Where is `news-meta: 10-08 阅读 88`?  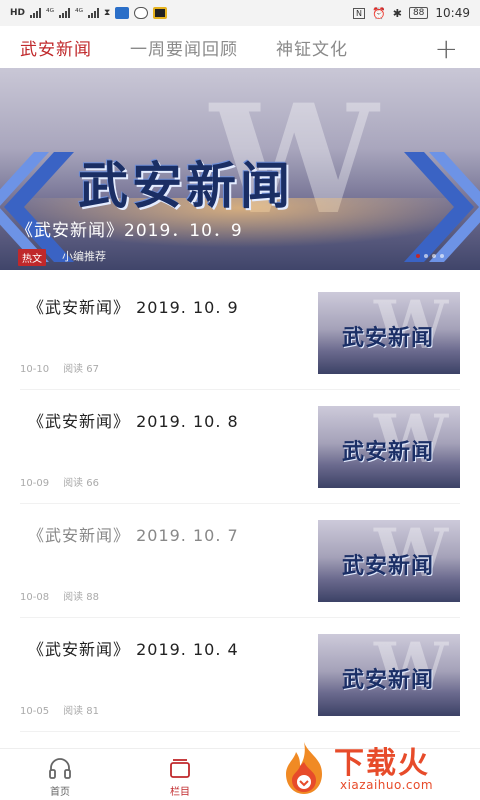
news-meta: 10-08 阅读 88 is located at coordinates (59, 595).